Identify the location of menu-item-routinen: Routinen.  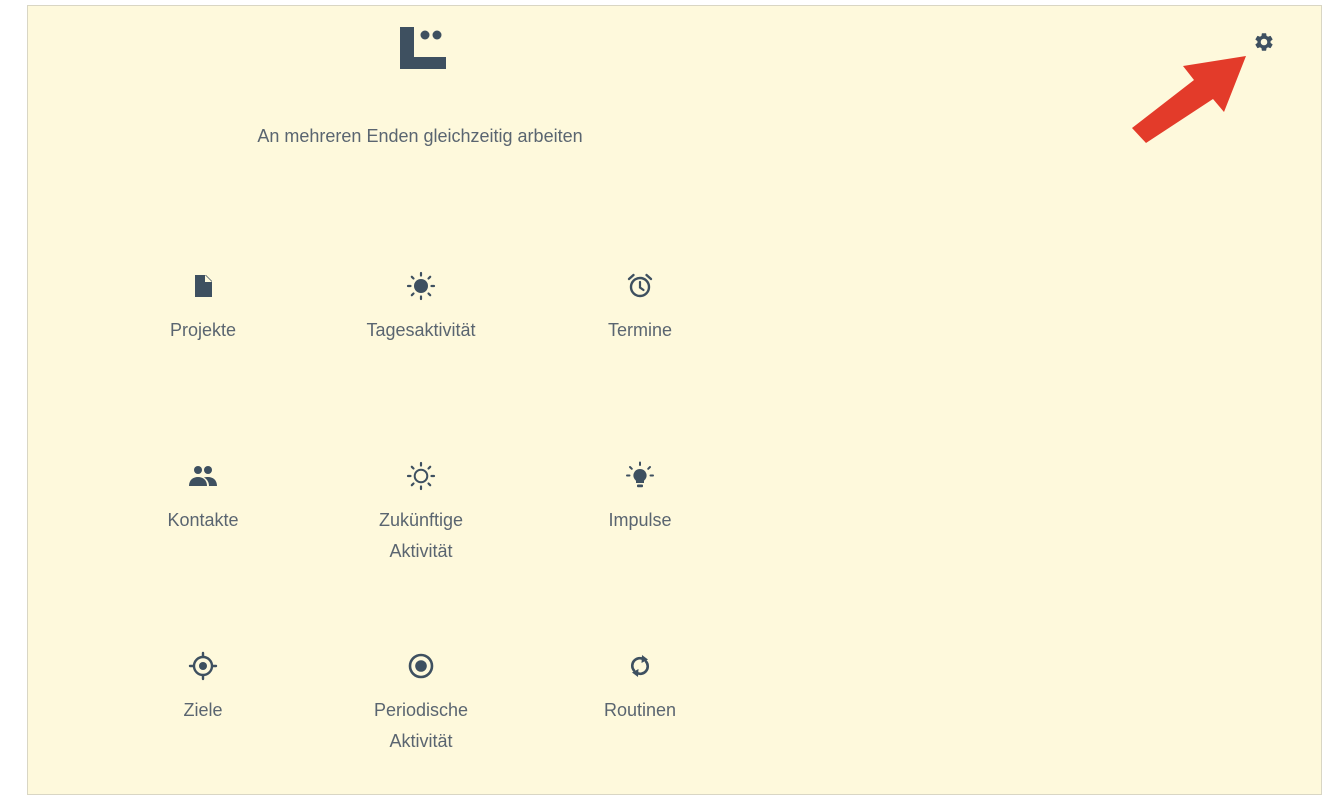
(640, 688).